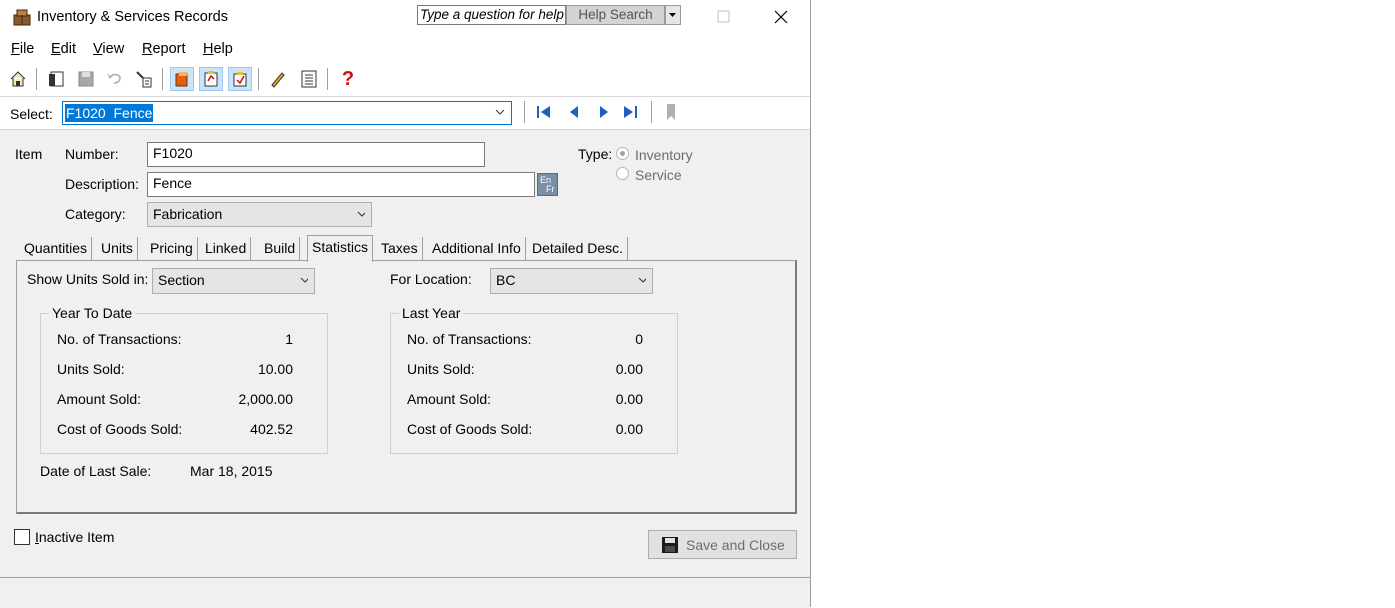  What do you see at coordinates (544, 112) in the screenshot?
I see `first-record-icon` at bounding box center [544, 112].